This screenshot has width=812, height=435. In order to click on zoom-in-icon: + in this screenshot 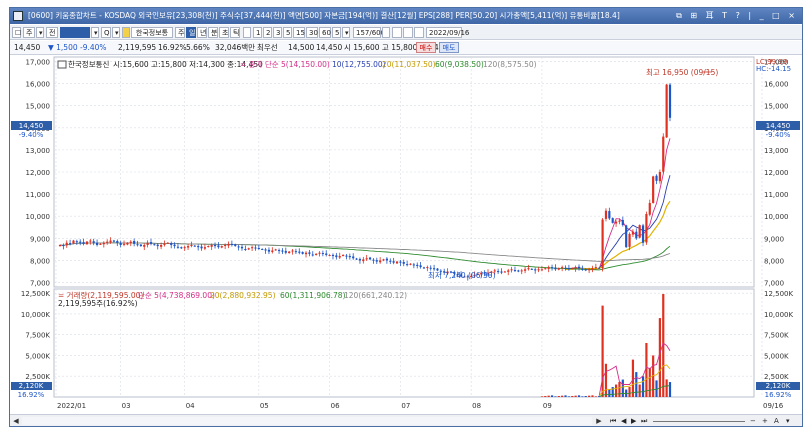, I will do `click(765, 421)`.